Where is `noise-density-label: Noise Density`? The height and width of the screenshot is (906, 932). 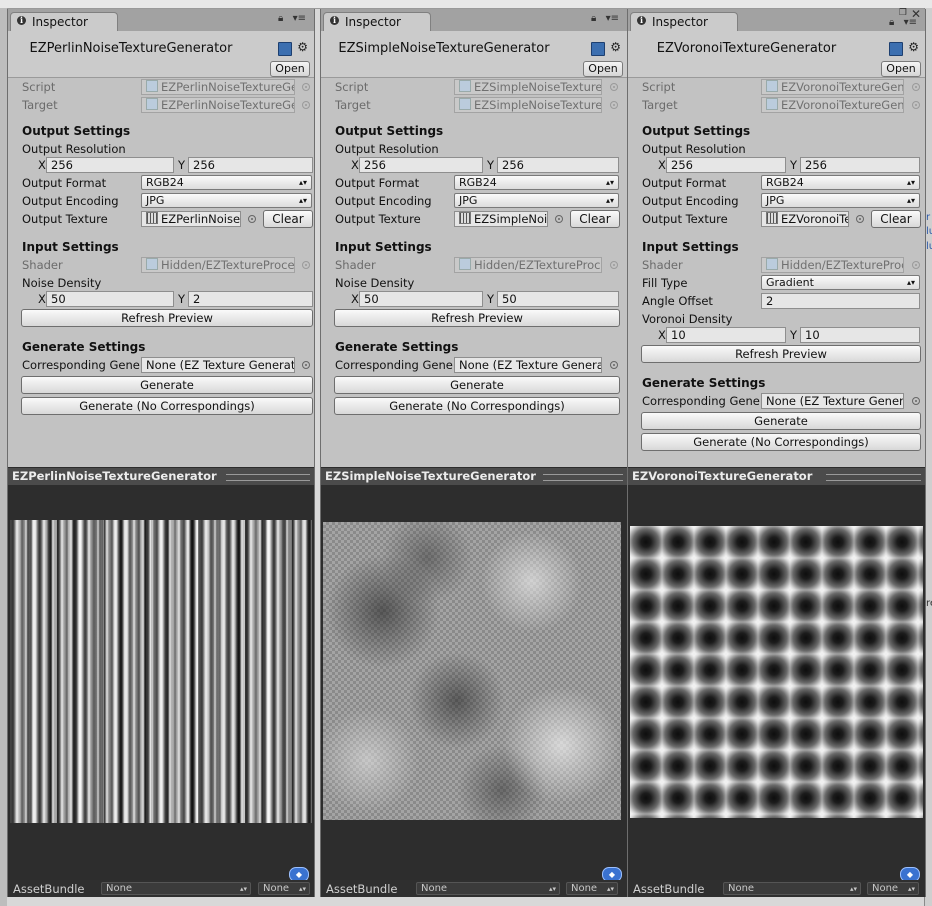
noise-density-label: Noise Density is located at coordinates (375, 283).